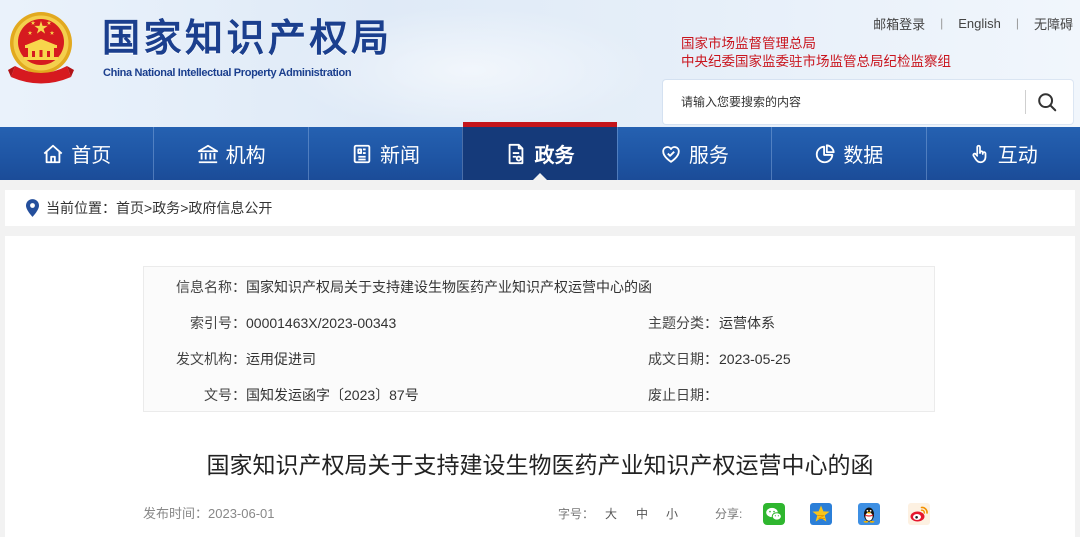 The image size is (1080, 537). I want to click on search-icon, so click(1047, 102).